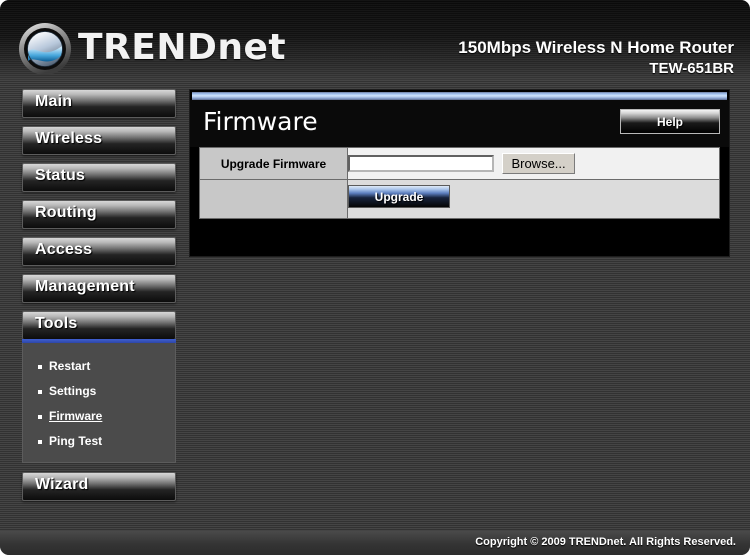 The width and height of the screenshot is (750, 555). I want to click on firmware-upgrade-form: Upgrade Firmware Browse... Upgrade, so click(459, 183).